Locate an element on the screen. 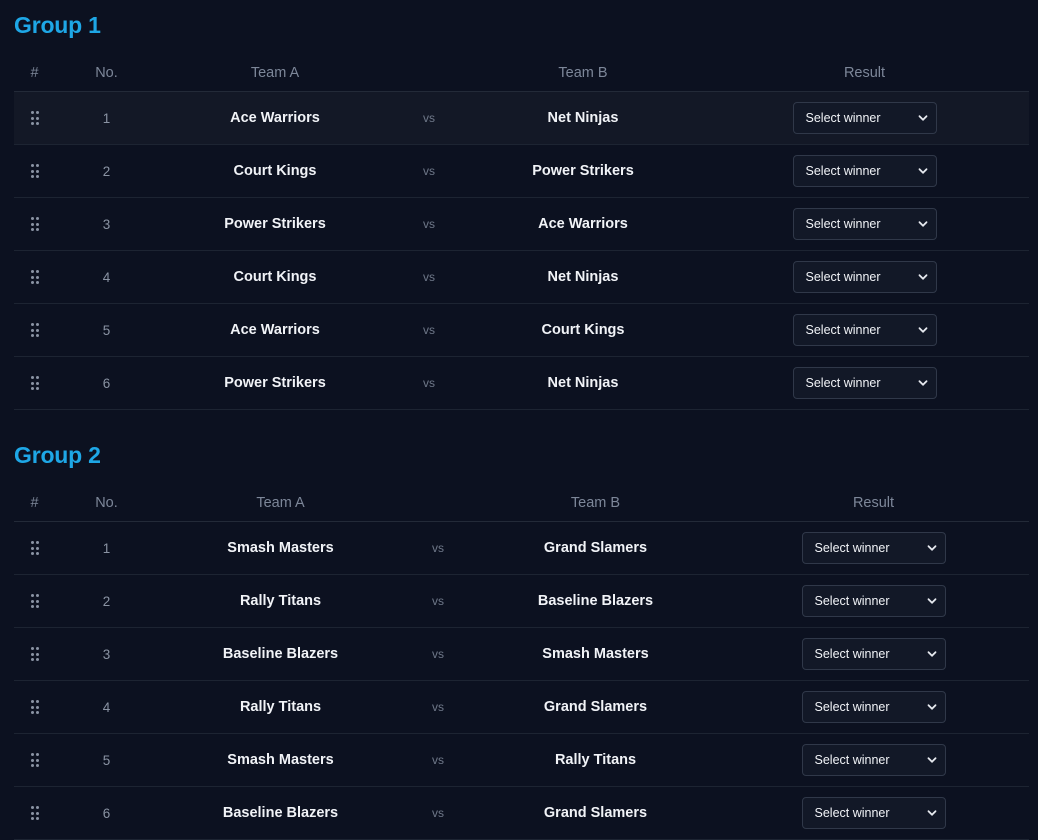 The height and width of the screenshot is (840, 1038). team-b-name: Power Strikers is located at coordinates (583, 171).